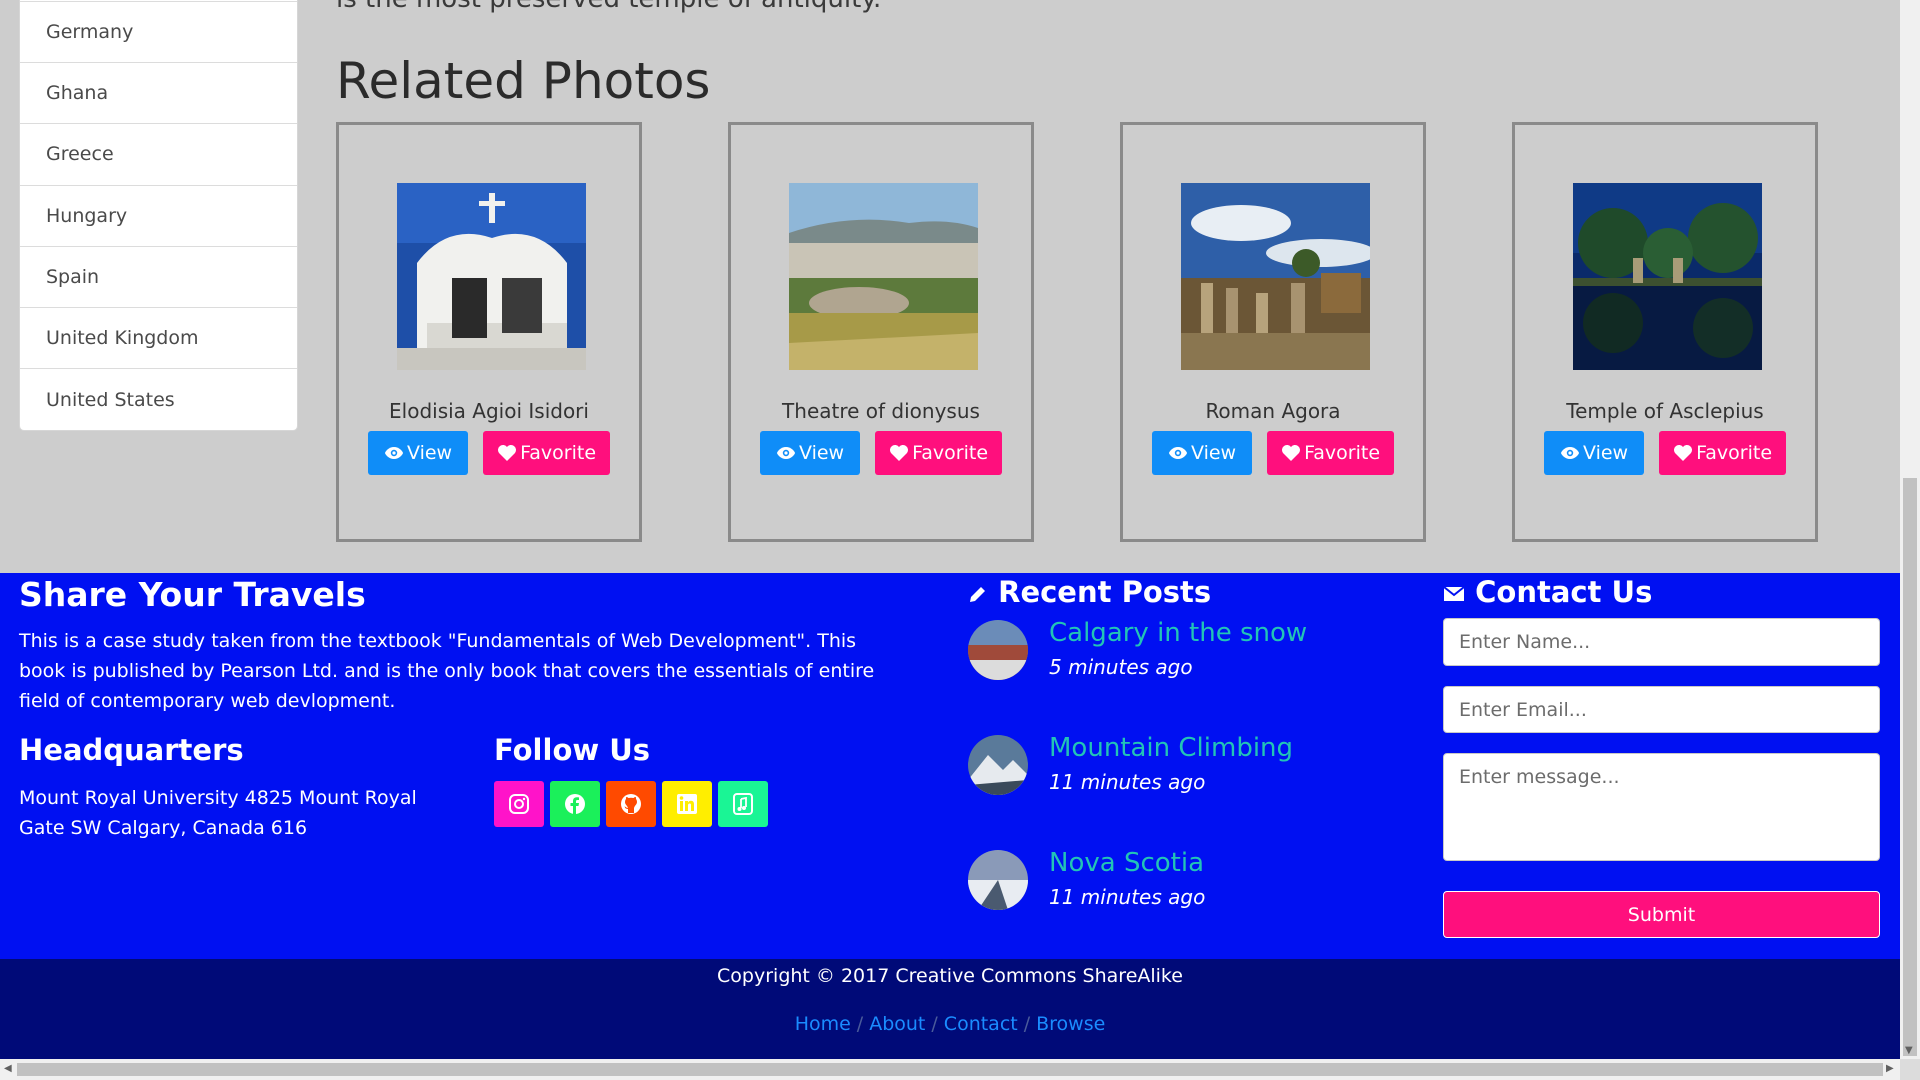 This screenshot has height=1080, width=1920. What do you see at coordinates (131, 750) in the screenshot?
I see `headquarters-title: Headquarters` at bounding box center [131, 750].